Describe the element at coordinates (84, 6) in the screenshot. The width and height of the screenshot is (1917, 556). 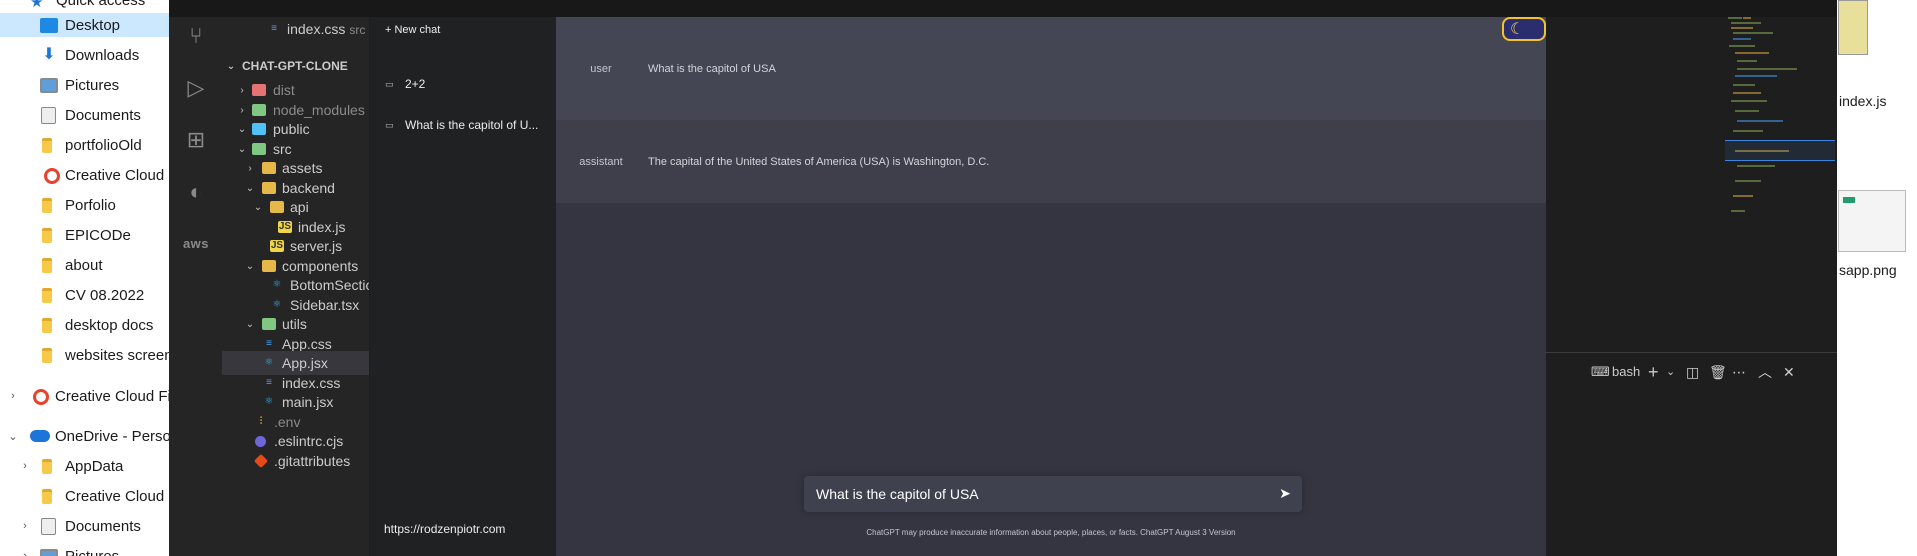
I see `nav-item-quick-access: ★ Quick access` at that location.